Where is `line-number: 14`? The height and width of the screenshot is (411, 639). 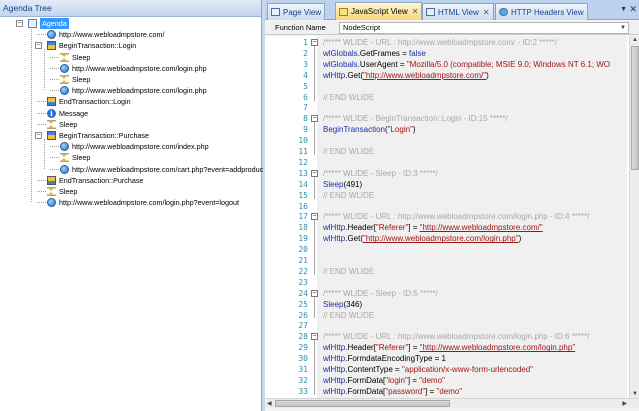
line-number: 14 is located at coordinates (303, 184).